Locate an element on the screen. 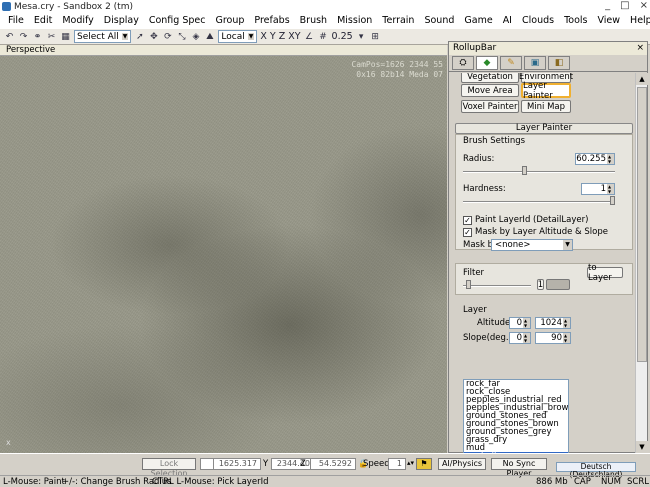 Image resolution: width=650 pixels, height=487 pixels. axis-x-button: X is located at coordinates (263, 36).